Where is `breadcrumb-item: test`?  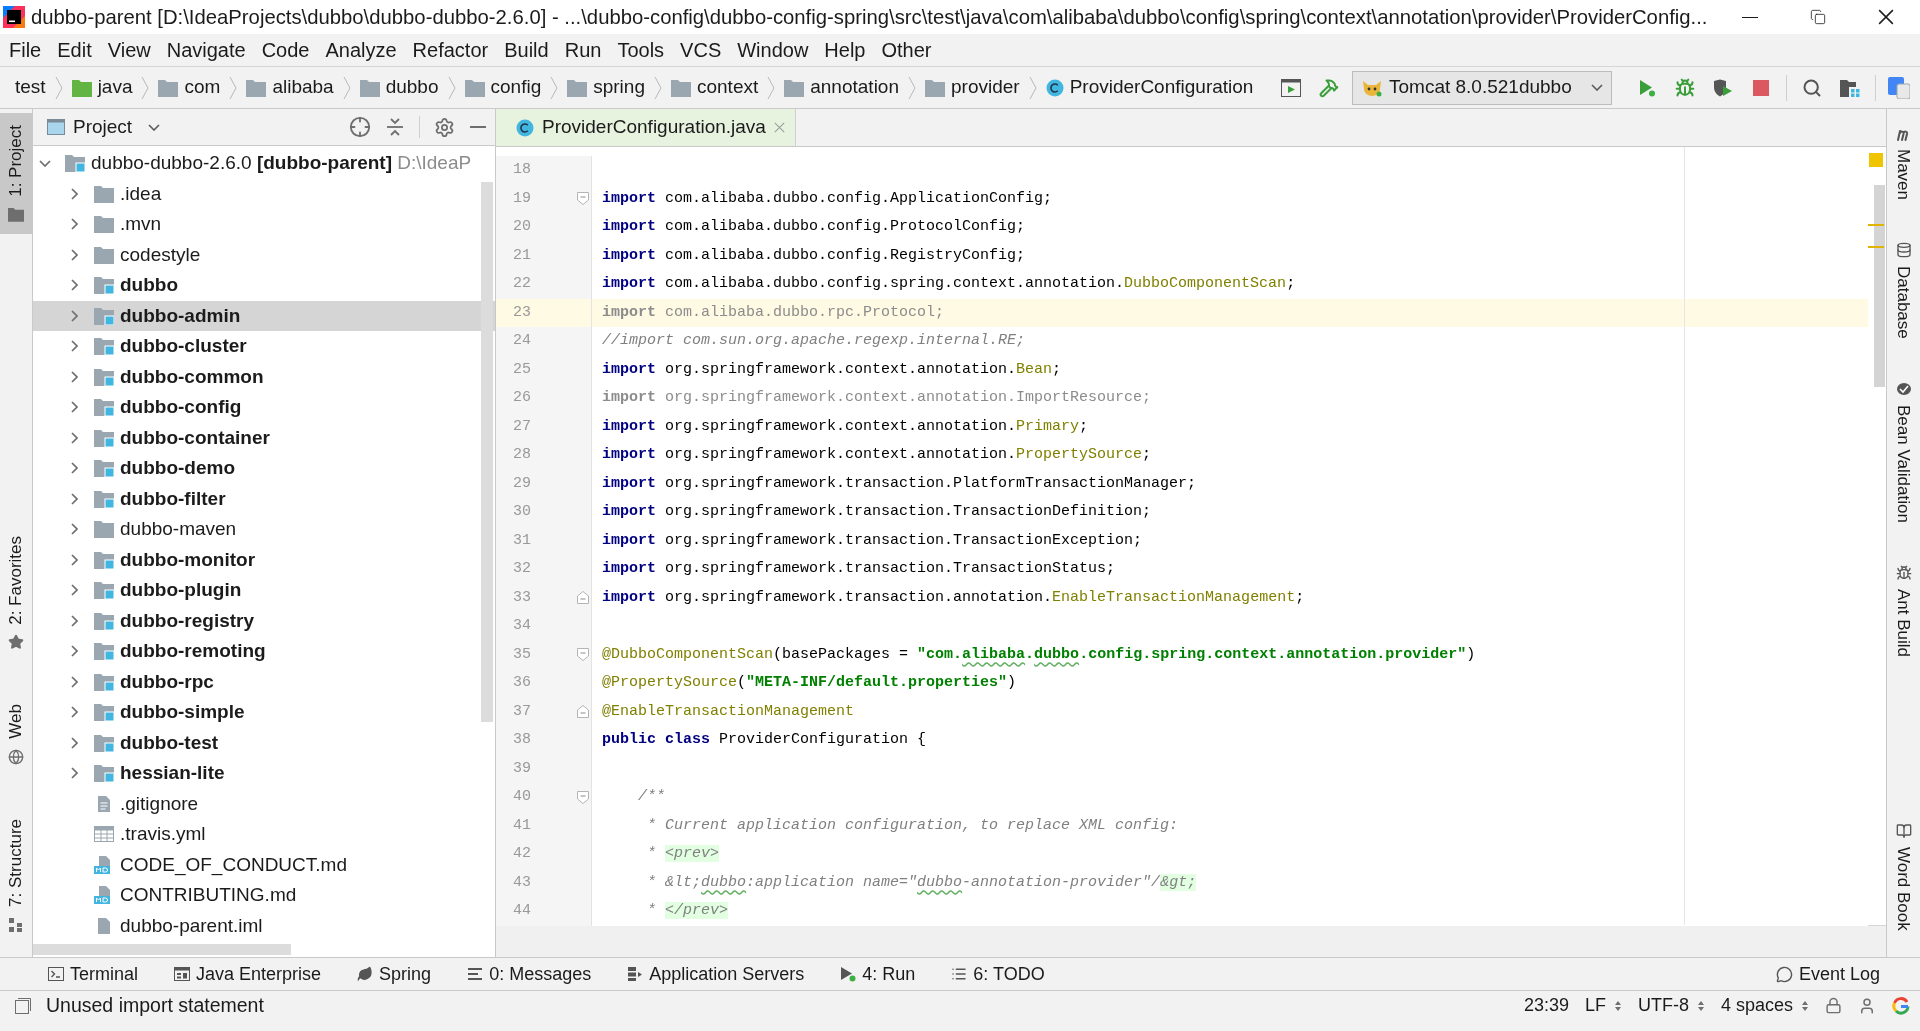
breadcrumb-item: test is located at coordinates (30, 87).